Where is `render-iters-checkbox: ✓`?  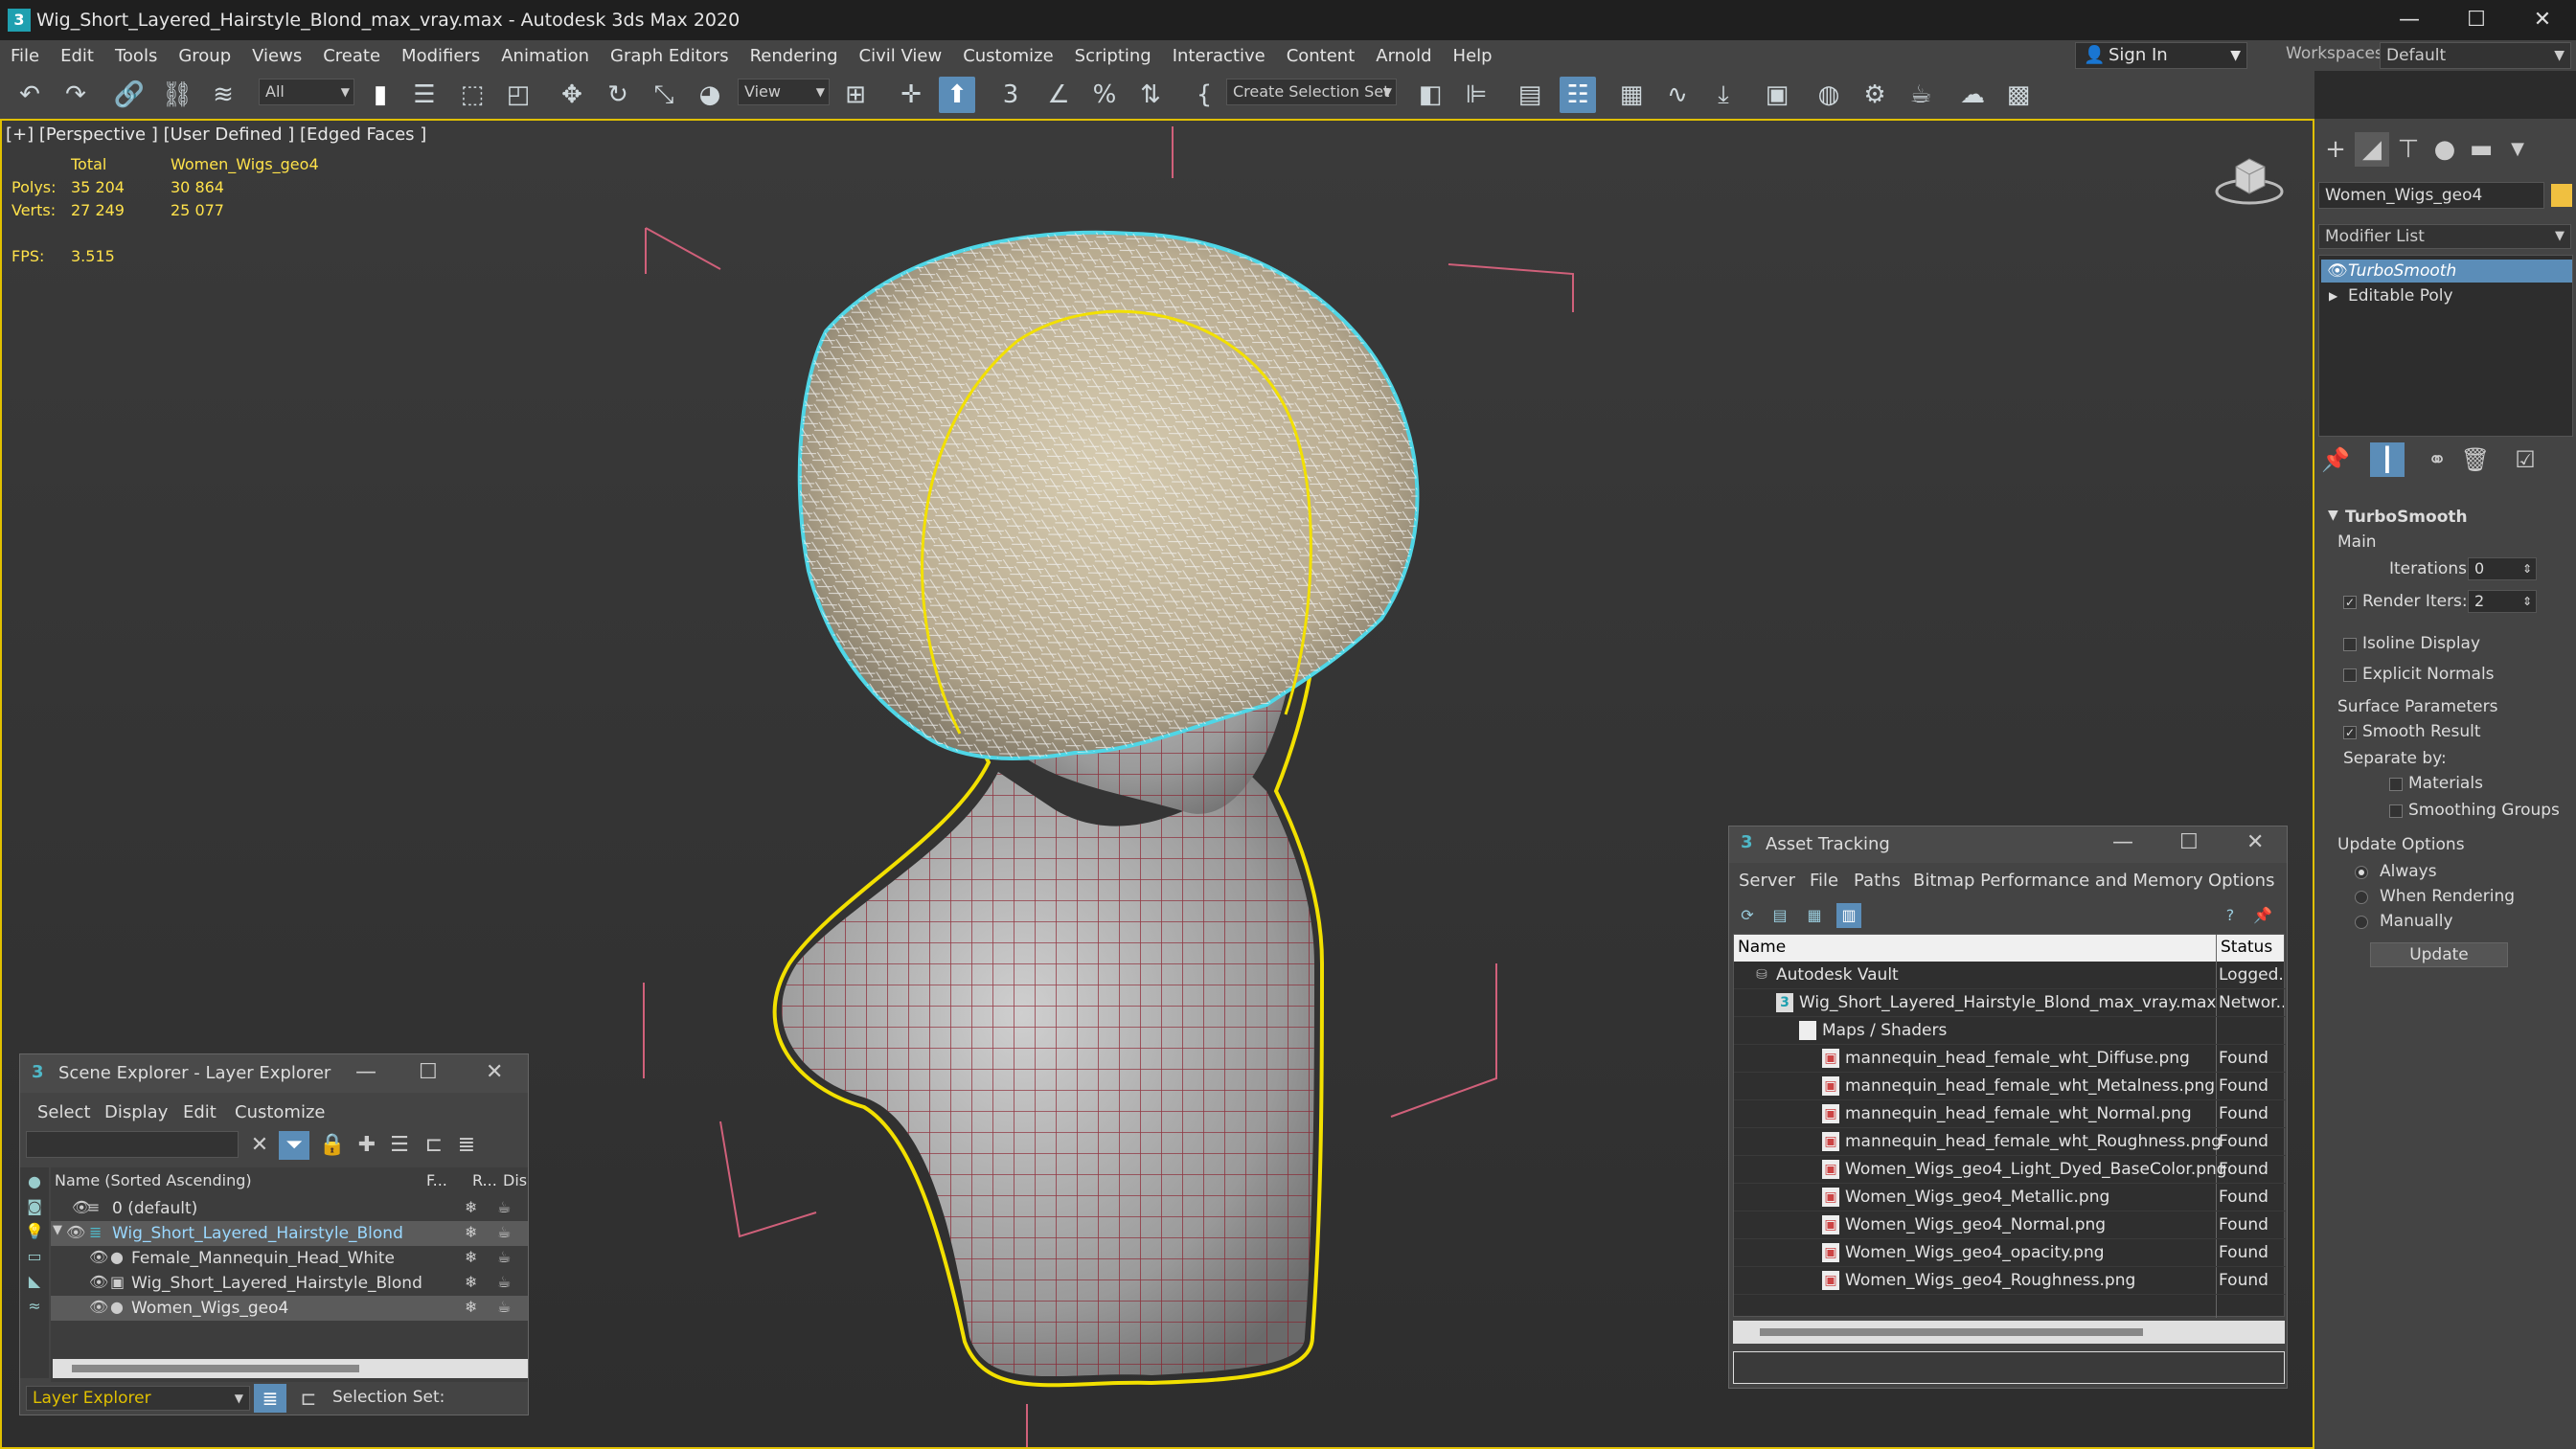
render-iters-checkbox: ✓ is located at coordinates (2350, 602).